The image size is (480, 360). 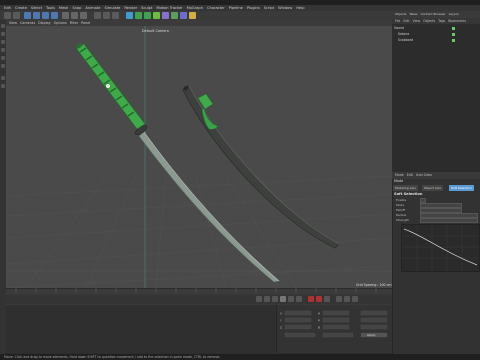 I want to click on texture-mode-icon, so click(x=3, y=42).